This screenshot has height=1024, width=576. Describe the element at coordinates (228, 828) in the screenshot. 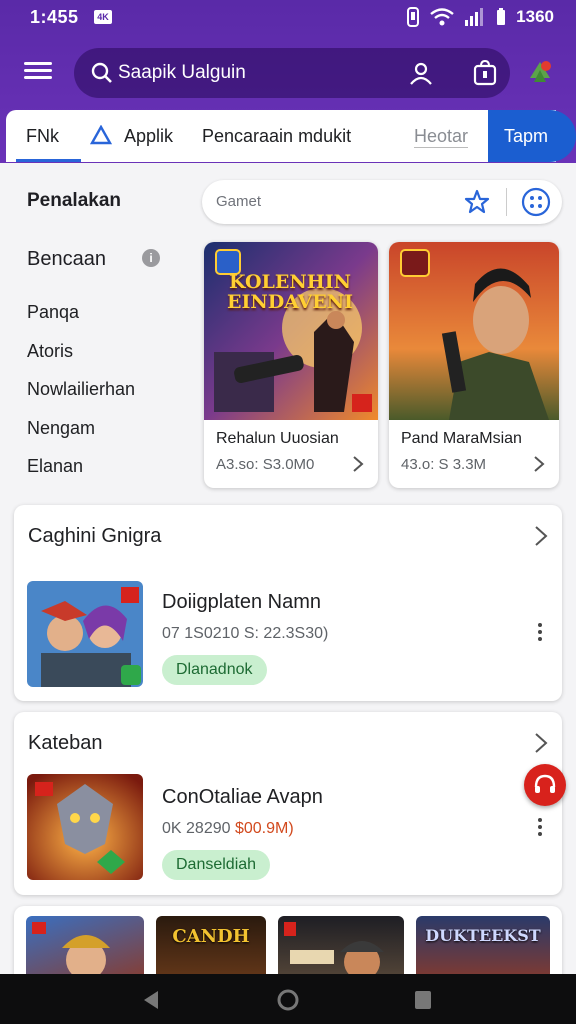

I see `app-meta: 0K 28290 $00.9M)` at that location.